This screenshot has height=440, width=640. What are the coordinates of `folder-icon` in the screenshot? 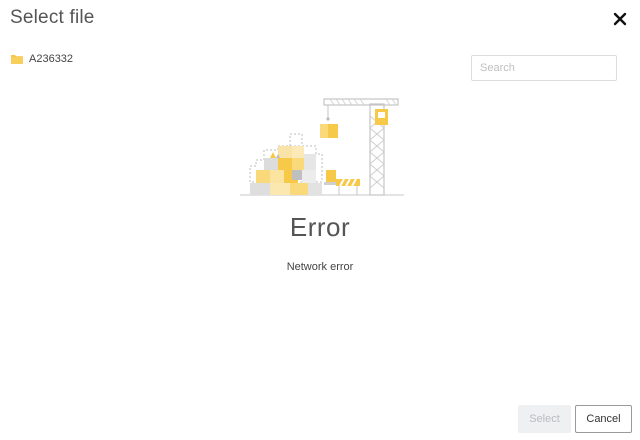 It's located at (17, 59).